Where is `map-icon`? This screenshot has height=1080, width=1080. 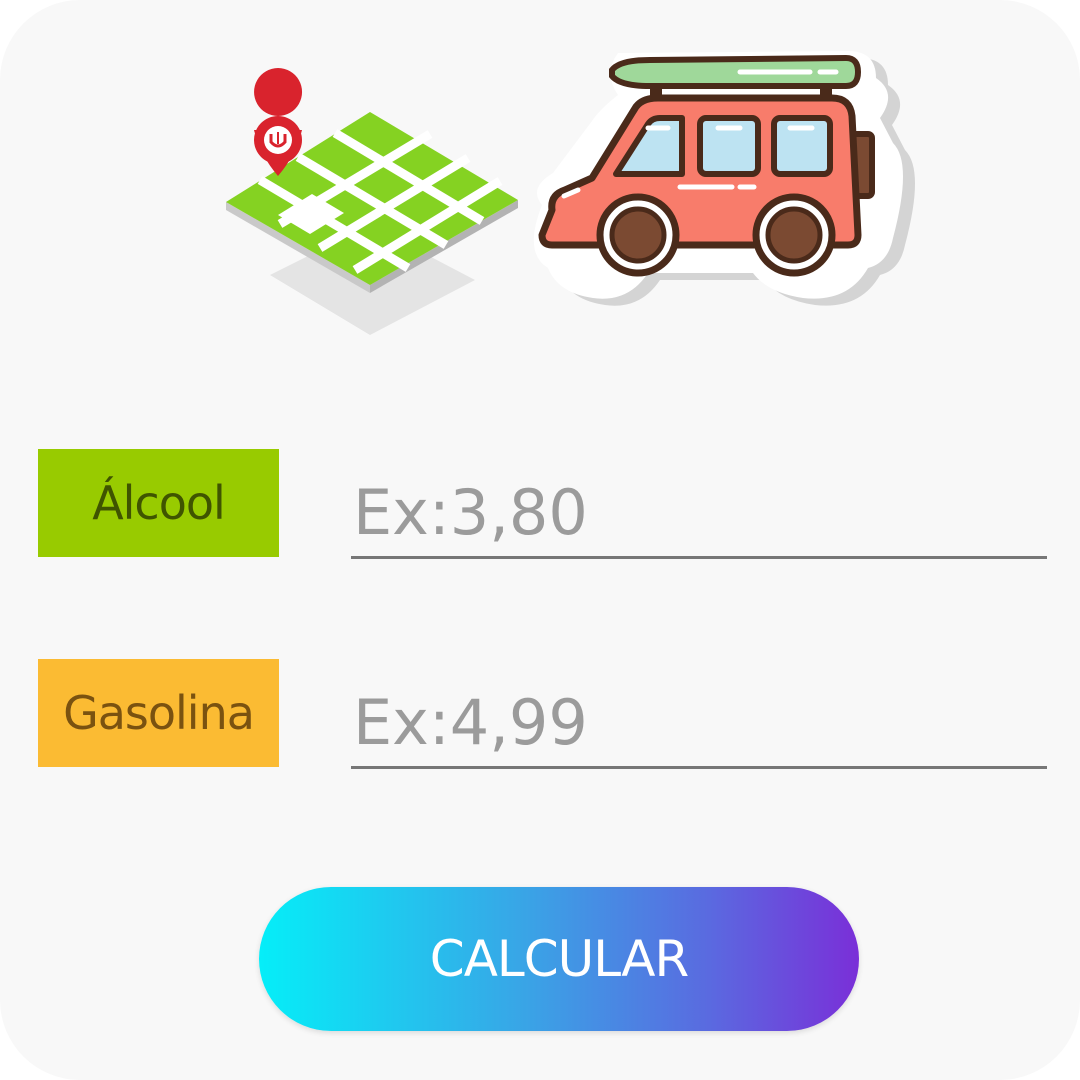
map-icon is located at coordinates (372, 201).